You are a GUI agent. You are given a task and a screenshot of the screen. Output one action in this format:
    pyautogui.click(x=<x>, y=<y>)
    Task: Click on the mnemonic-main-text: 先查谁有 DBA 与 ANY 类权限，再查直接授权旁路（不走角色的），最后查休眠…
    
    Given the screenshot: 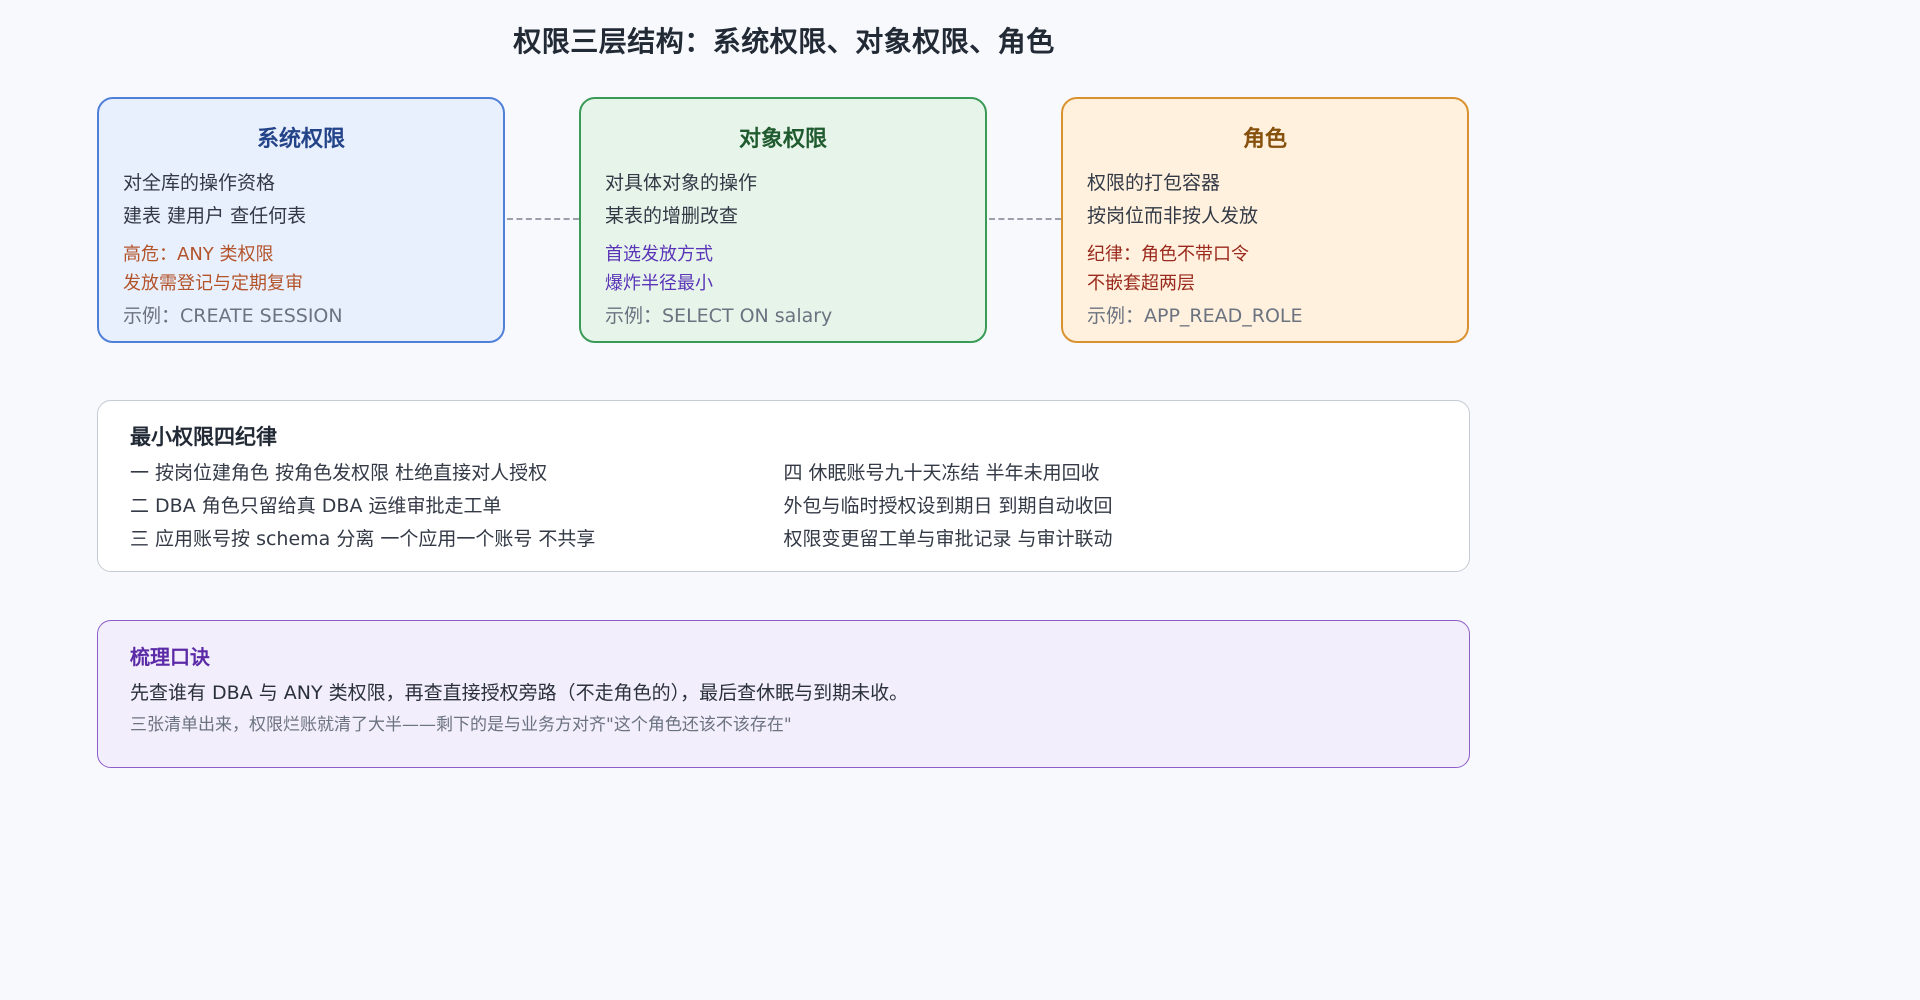 What is the action you would take?
    pyautogui.click(x=519, y=693)
    